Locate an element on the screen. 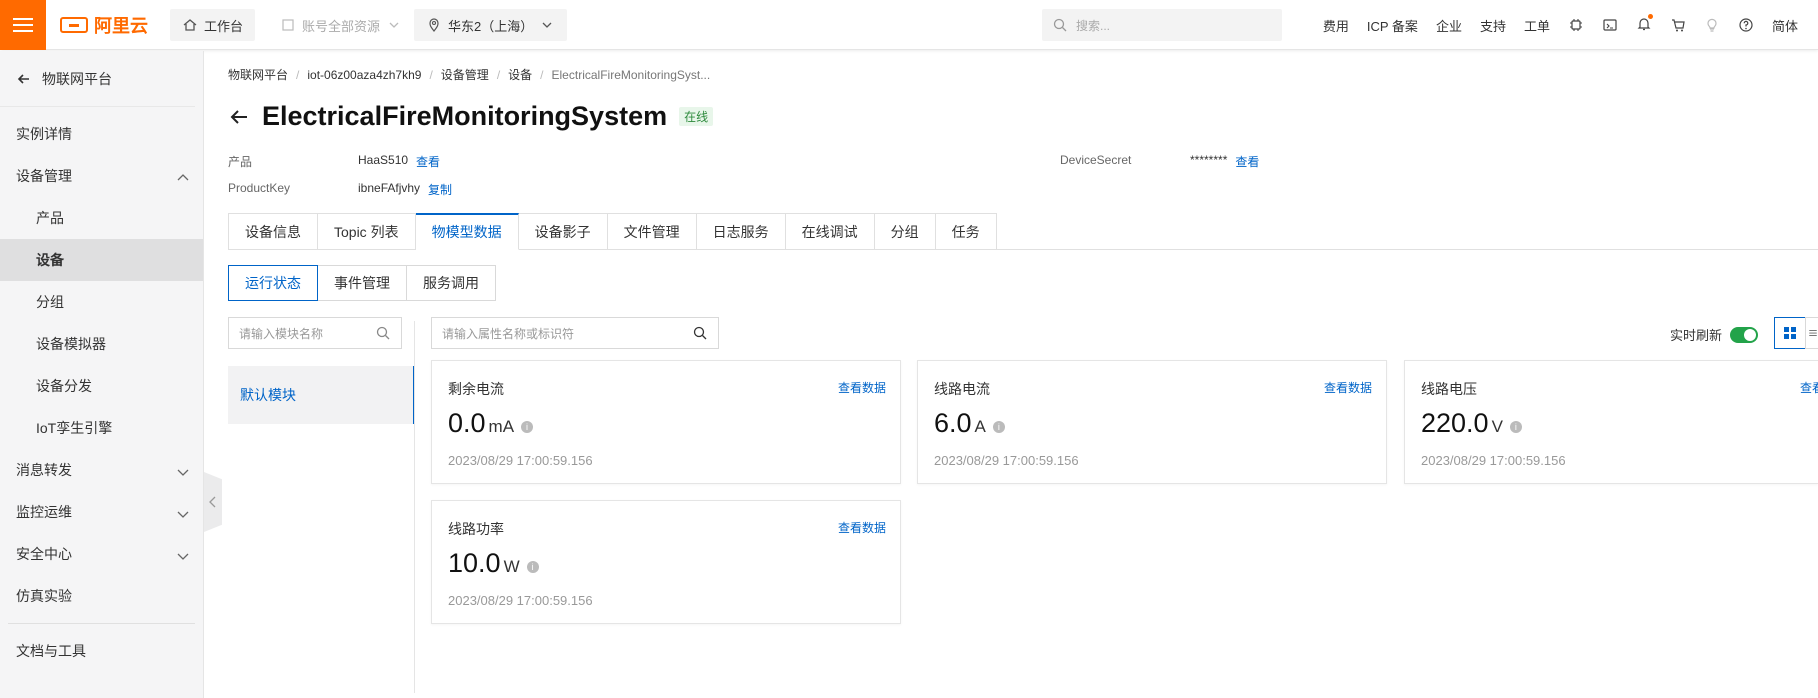 Image resolution: width=1818 pixels, height=698 pixels. breadcrumb-item: 设备 is located at coordinates (520, 74).